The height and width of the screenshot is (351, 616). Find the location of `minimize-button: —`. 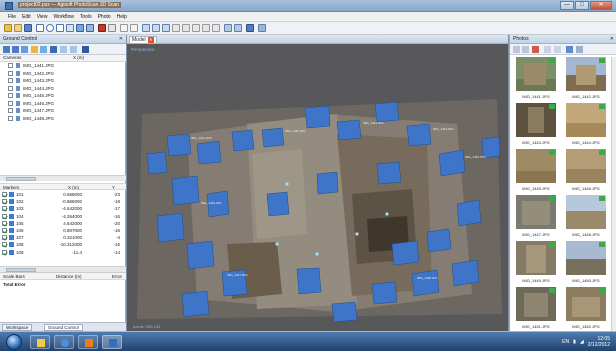

minimize-button: — is located at coordinates (567, 5).